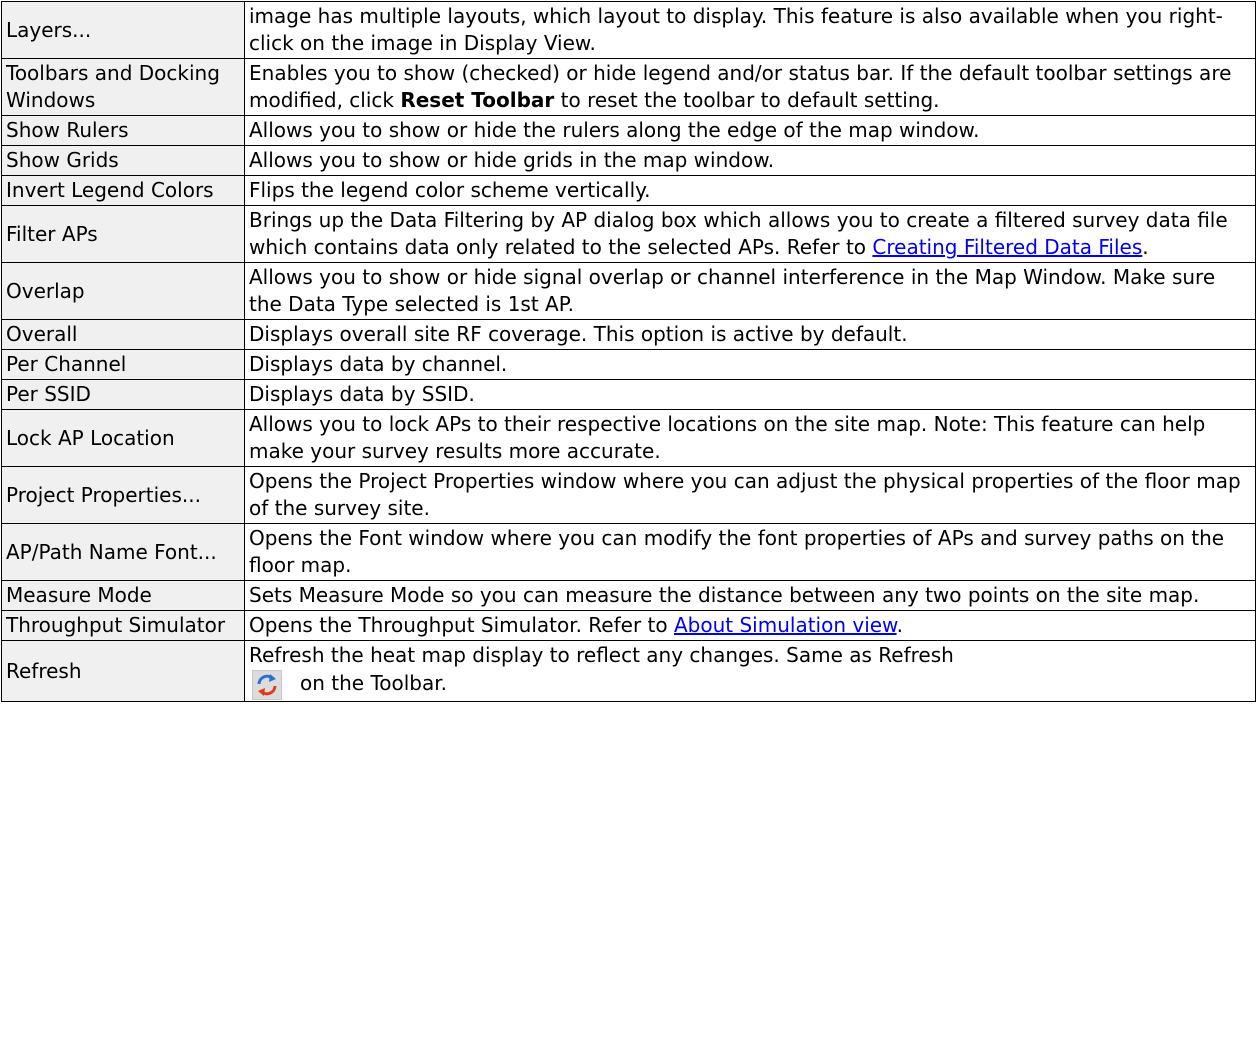 Image resolution: width=1258 pixels, height=1060 pixels. Describe the element at coordinates (123, 87) in the screenshot. I see `command-cell: Toolbars and Docking Windows` at that location.